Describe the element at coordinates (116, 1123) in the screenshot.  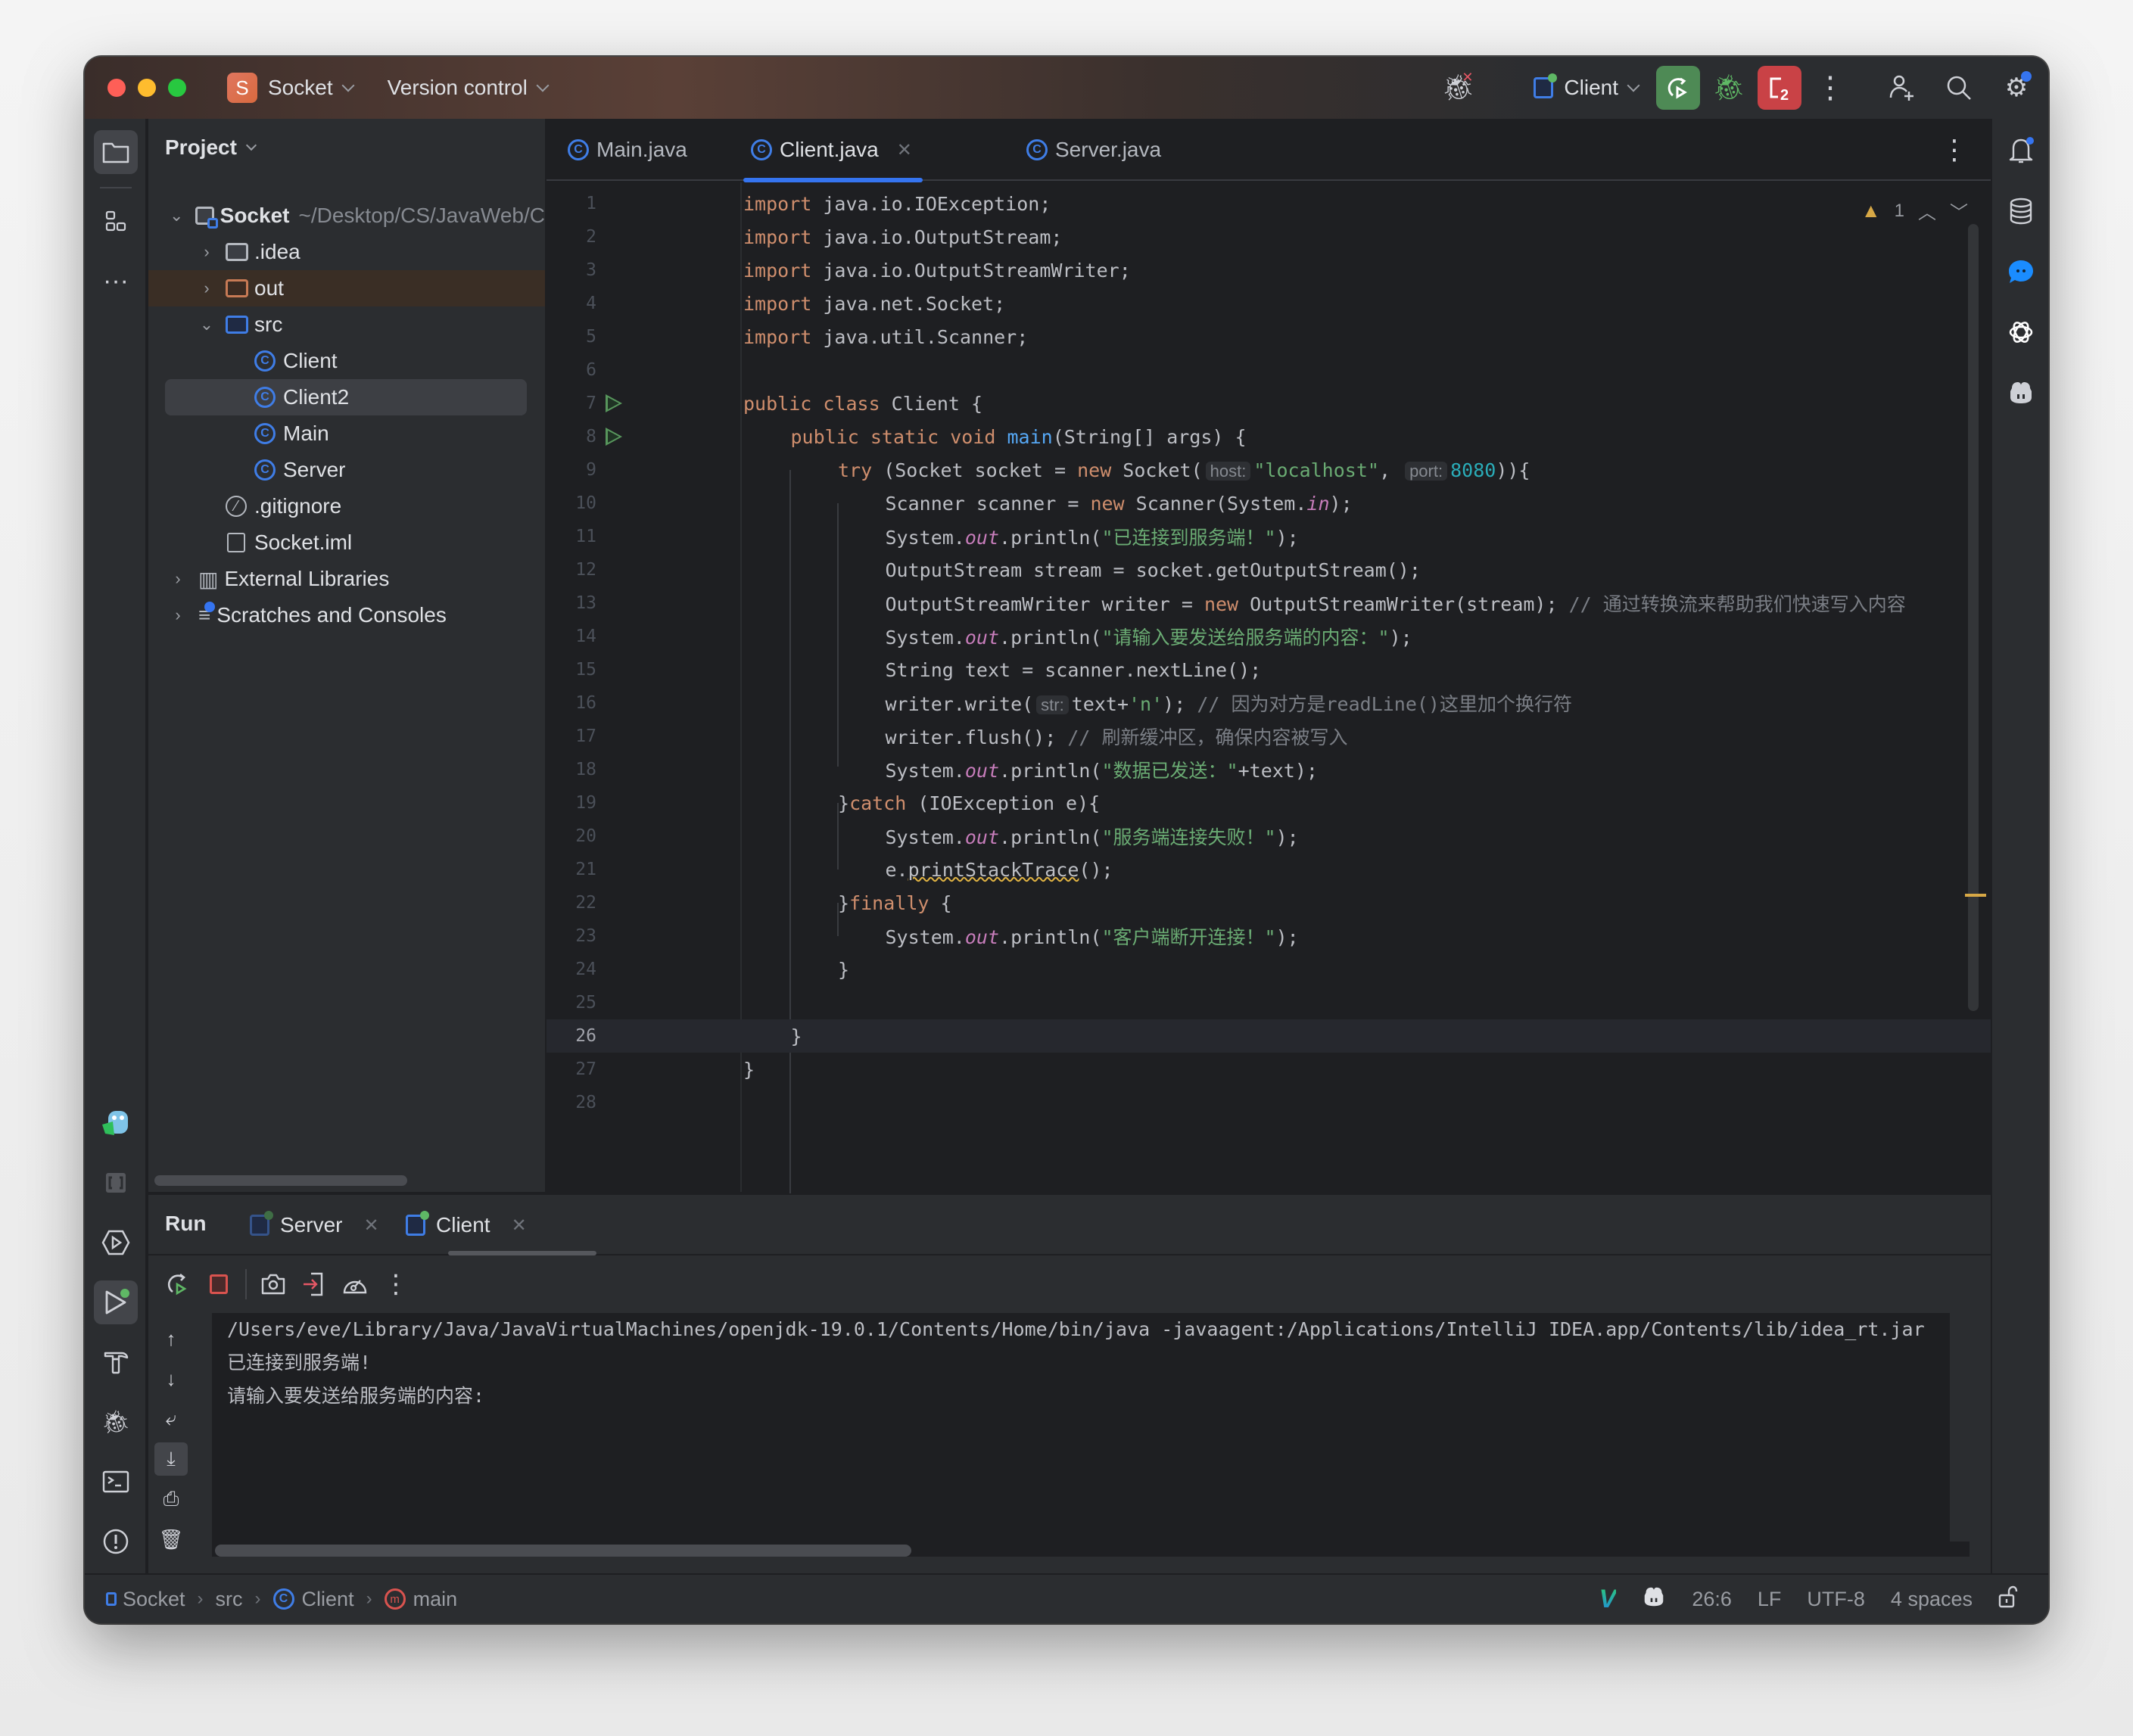
I see `gopher-plugin-button` at that location.